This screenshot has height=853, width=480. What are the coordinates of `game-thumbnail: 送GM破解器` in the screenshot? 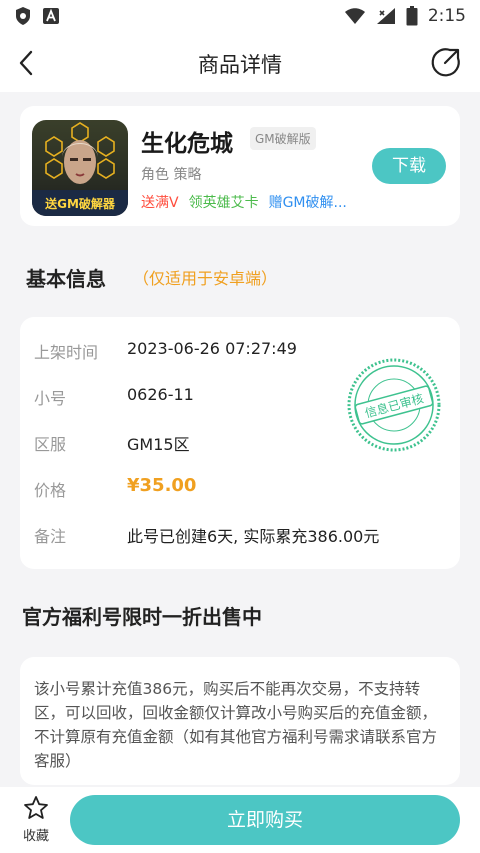 It's located at (80, 168).